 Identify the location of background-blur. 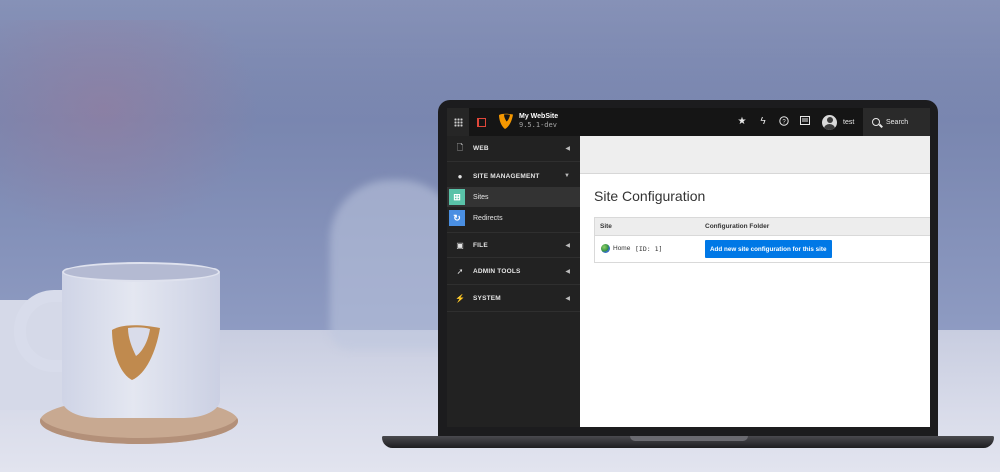
(130, 130).